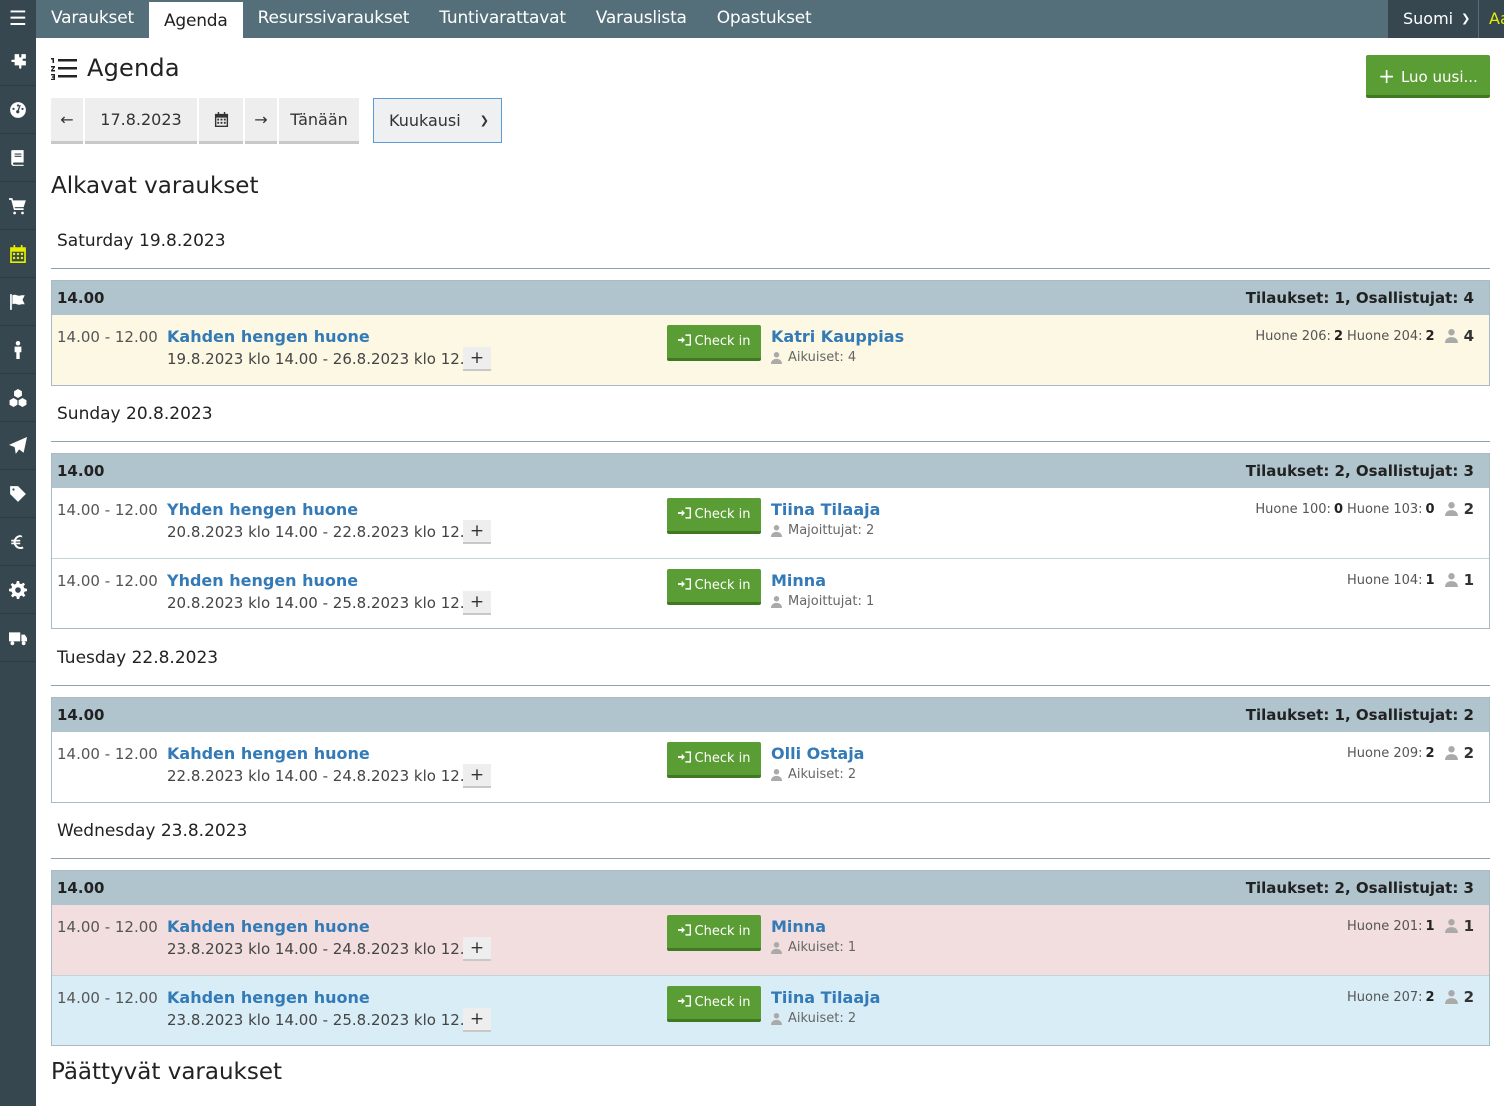  Describe the element at coordinates (1364, 509) in the screenshot. I see `room-summary: Huone 100: 0 Huone 103: 0 2` at that location.